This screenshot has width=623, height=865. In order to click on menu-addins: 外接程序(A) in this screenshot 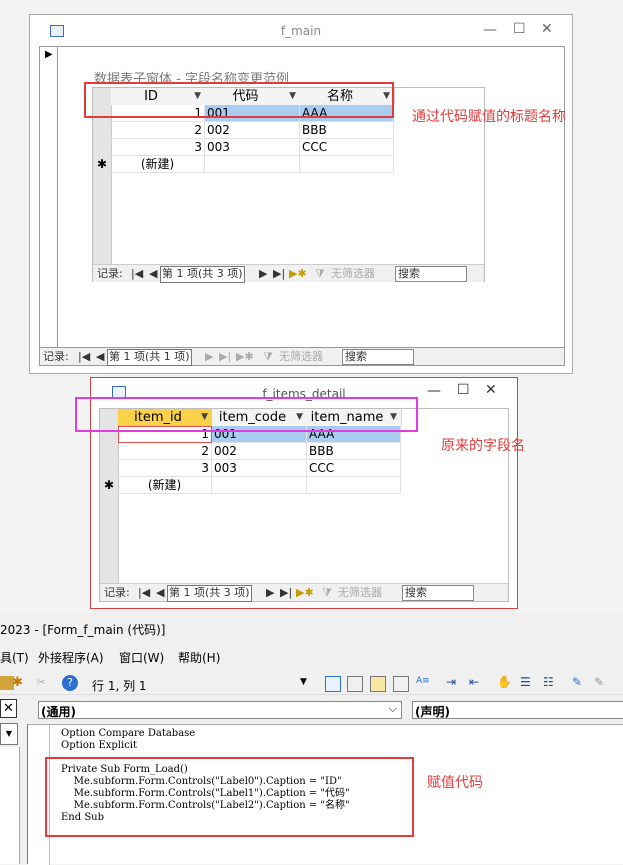, I will do `click(71, 657)`.